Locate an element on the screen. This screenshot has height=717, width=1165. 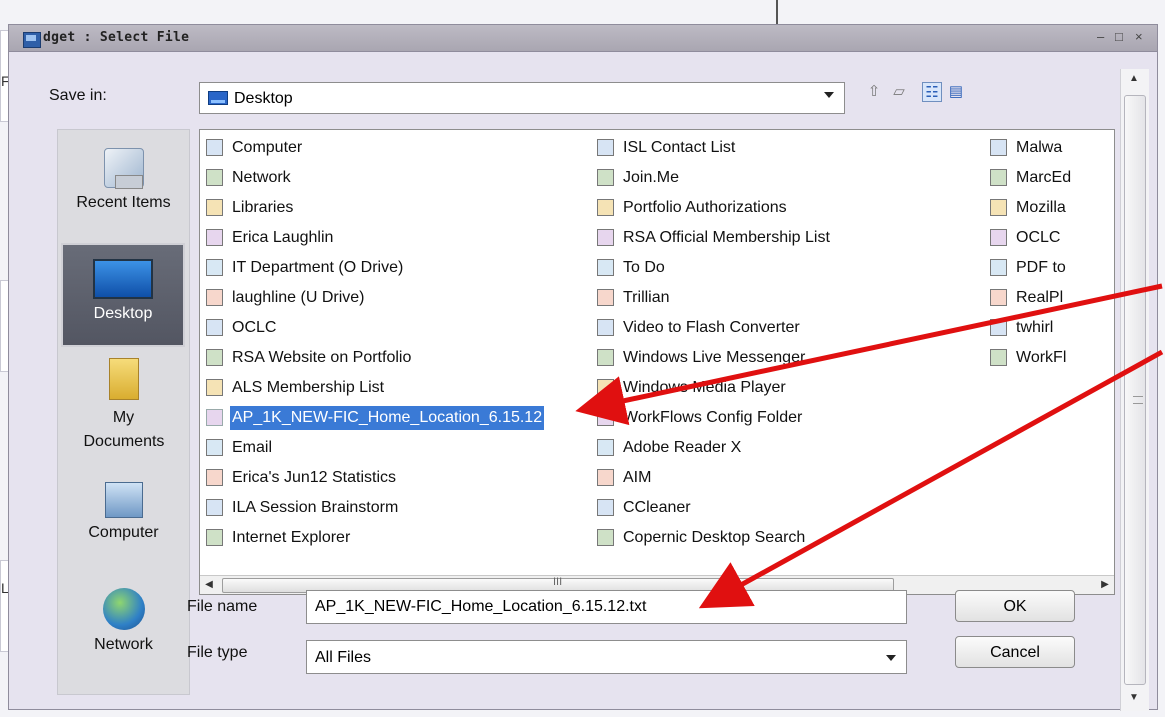
file-name-input: AP_1K_NEW-FIC_Home_Location_6.15.12.txt is located at coordinates (606, 607).